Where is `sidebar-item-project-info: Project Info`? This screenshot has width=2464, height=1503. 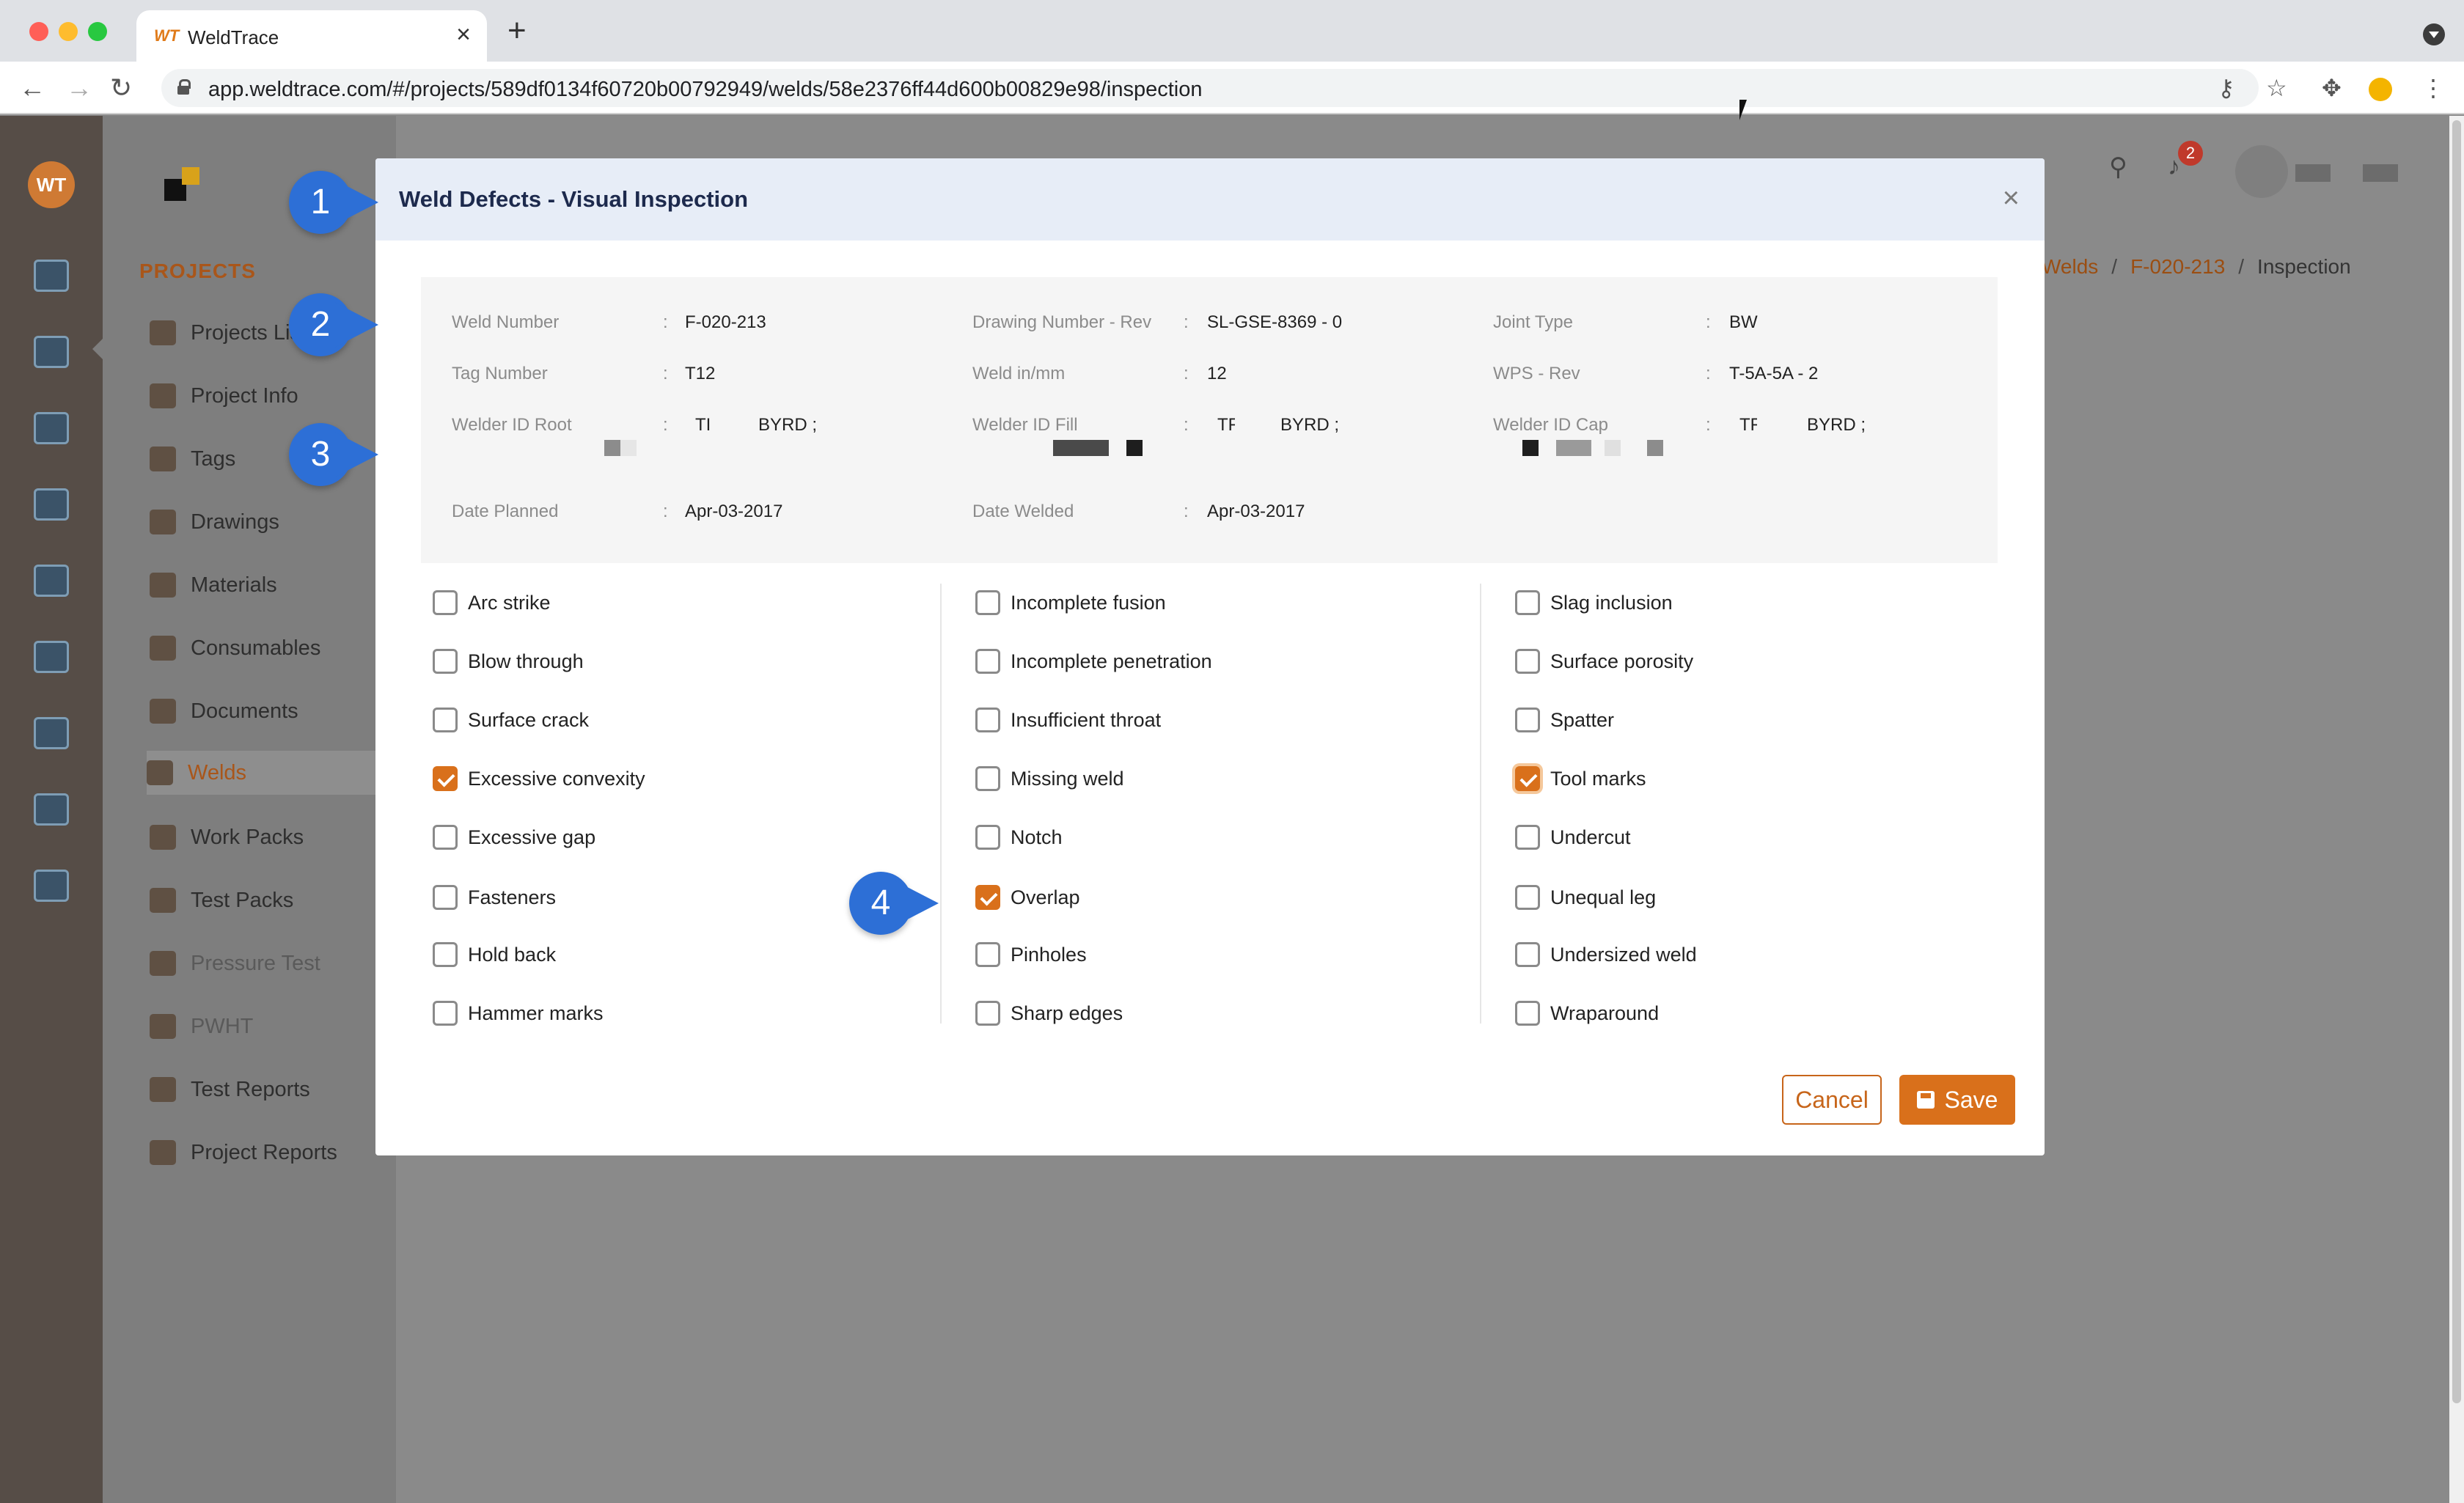 sidebar-item-project-info: Project Info is located at coordinates (273, 396).